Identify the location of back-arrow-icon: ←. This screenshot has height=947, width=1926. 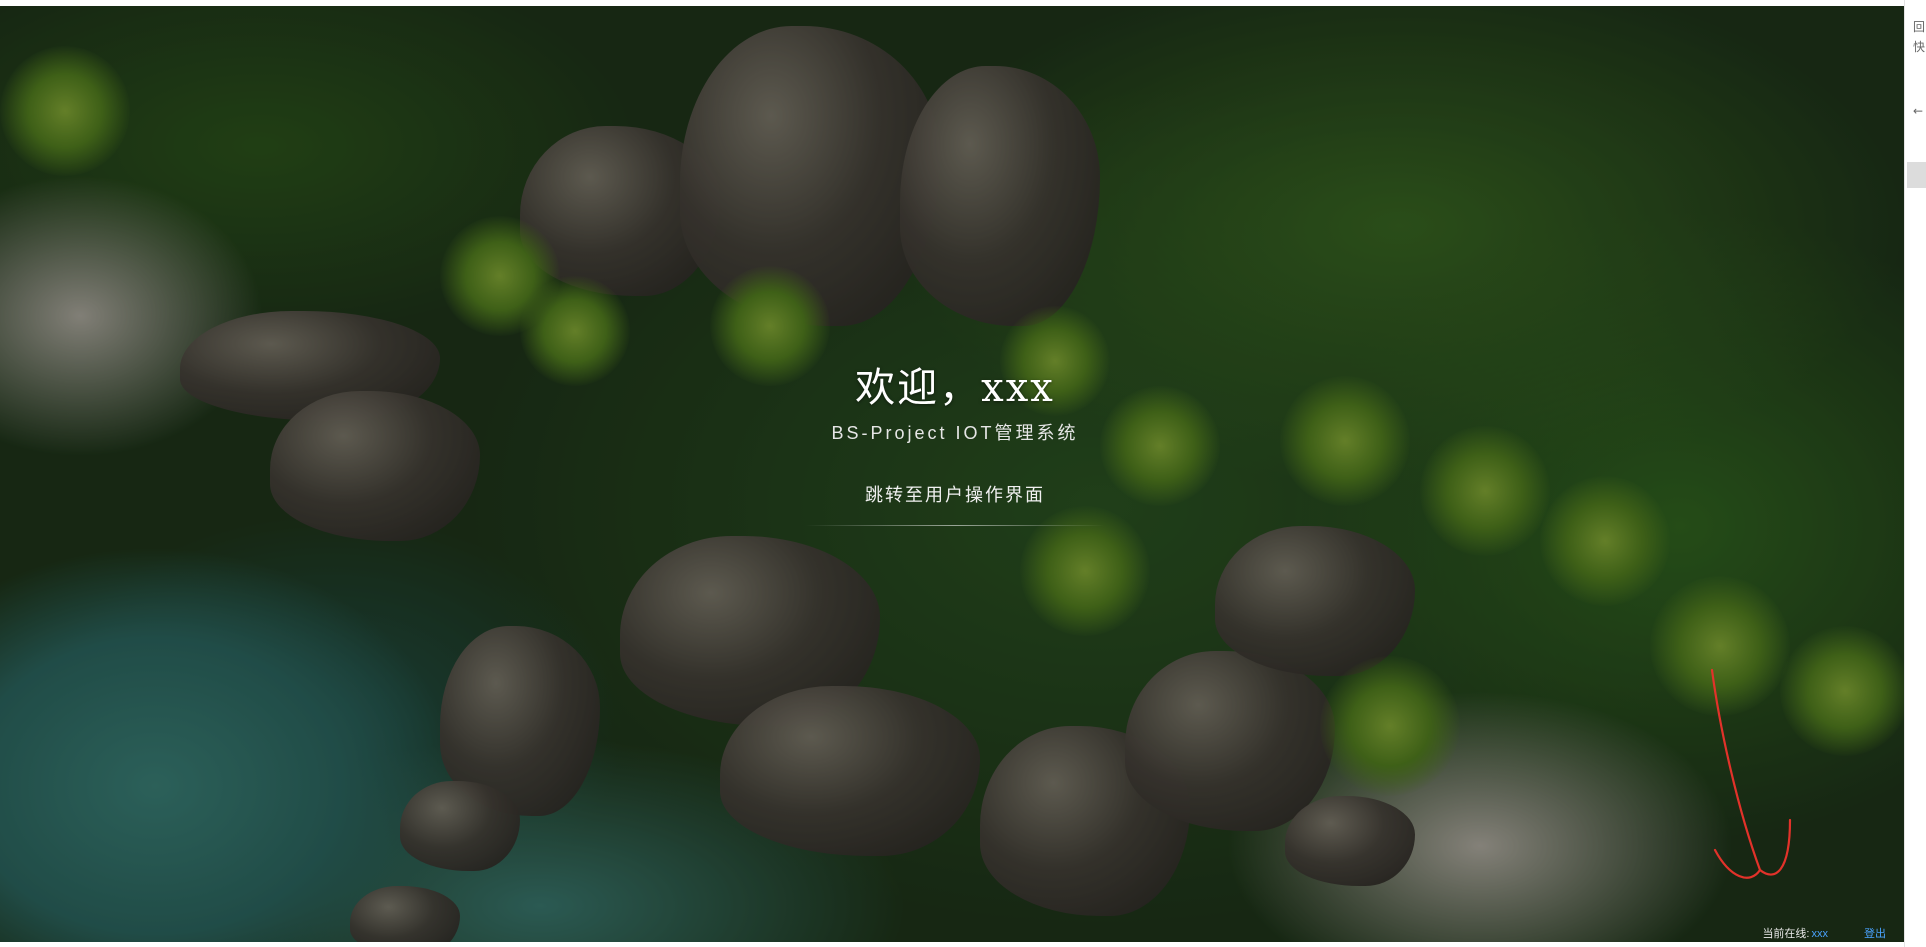
(1918, 111).